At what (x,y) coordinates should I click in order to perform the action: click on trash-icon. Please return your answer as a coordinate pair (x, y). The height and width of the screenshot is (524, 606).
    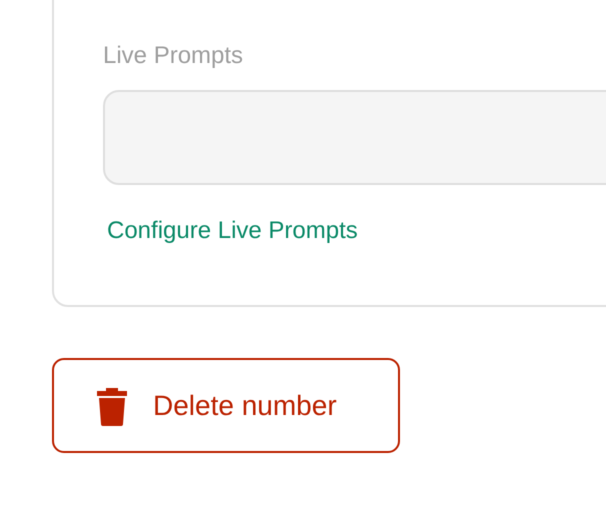
    Looking at the image, I should click on (112, 406).